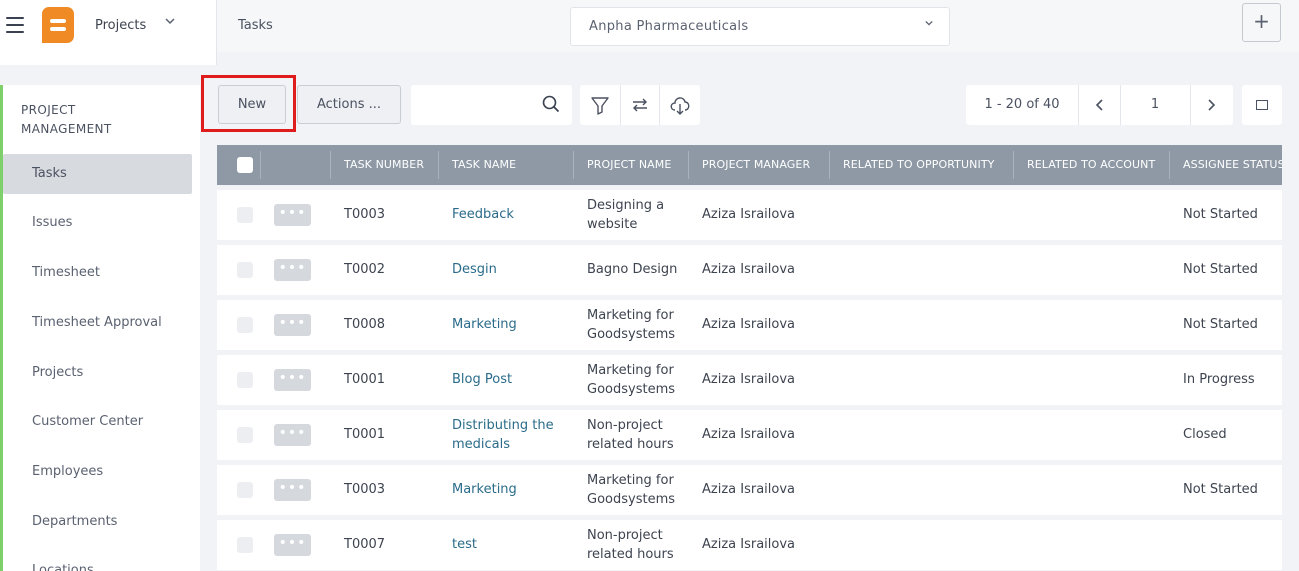 The image size is (1299, 571). I want to click on page-number-input: 1, so click(1155, 105).